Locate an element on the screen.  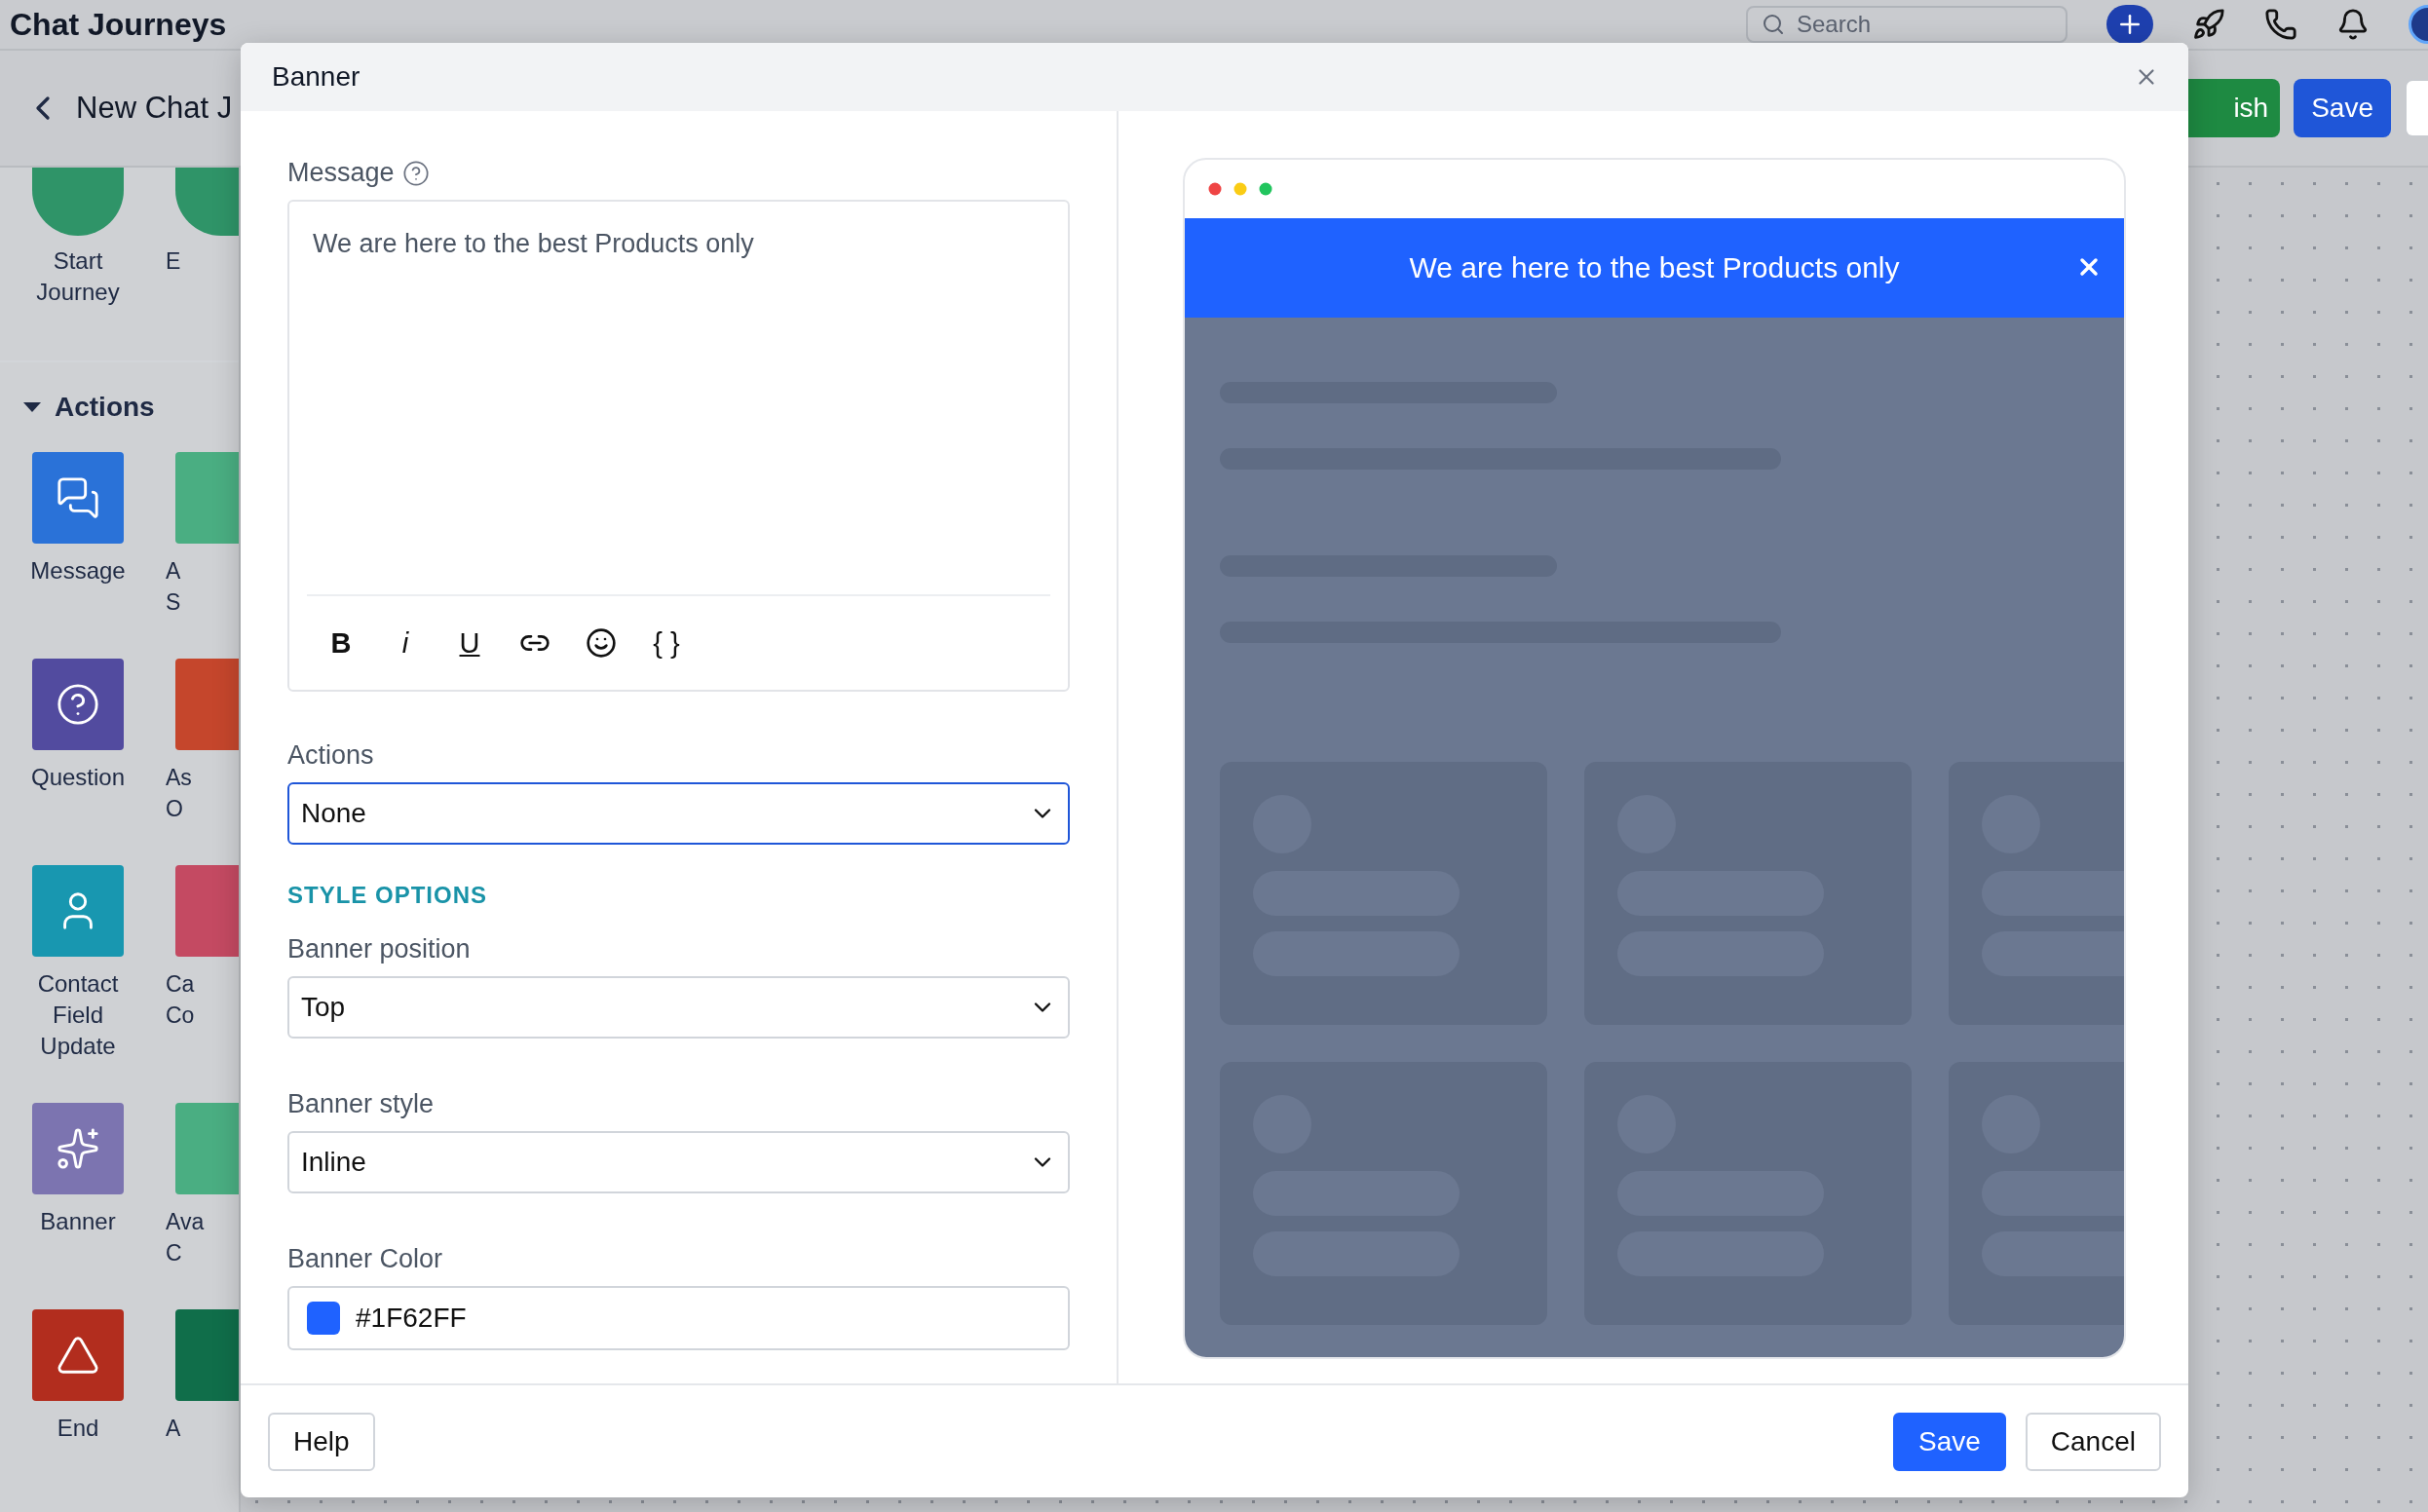
item-label: As is located at coordinates (179, 778).